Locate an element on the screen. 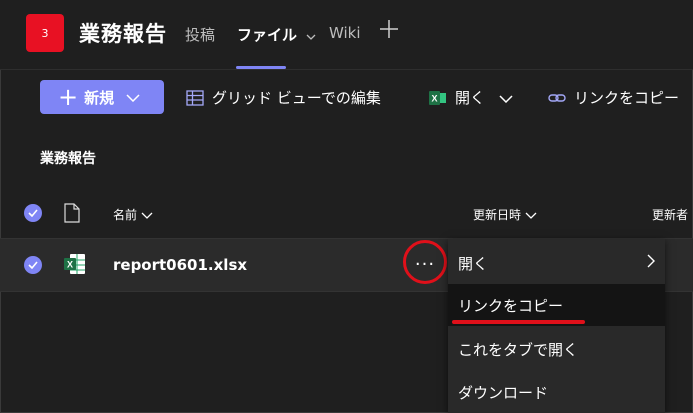 The image size is (693, 413). column-modified-label: 更新日時 is located at coordinates (497, 215).